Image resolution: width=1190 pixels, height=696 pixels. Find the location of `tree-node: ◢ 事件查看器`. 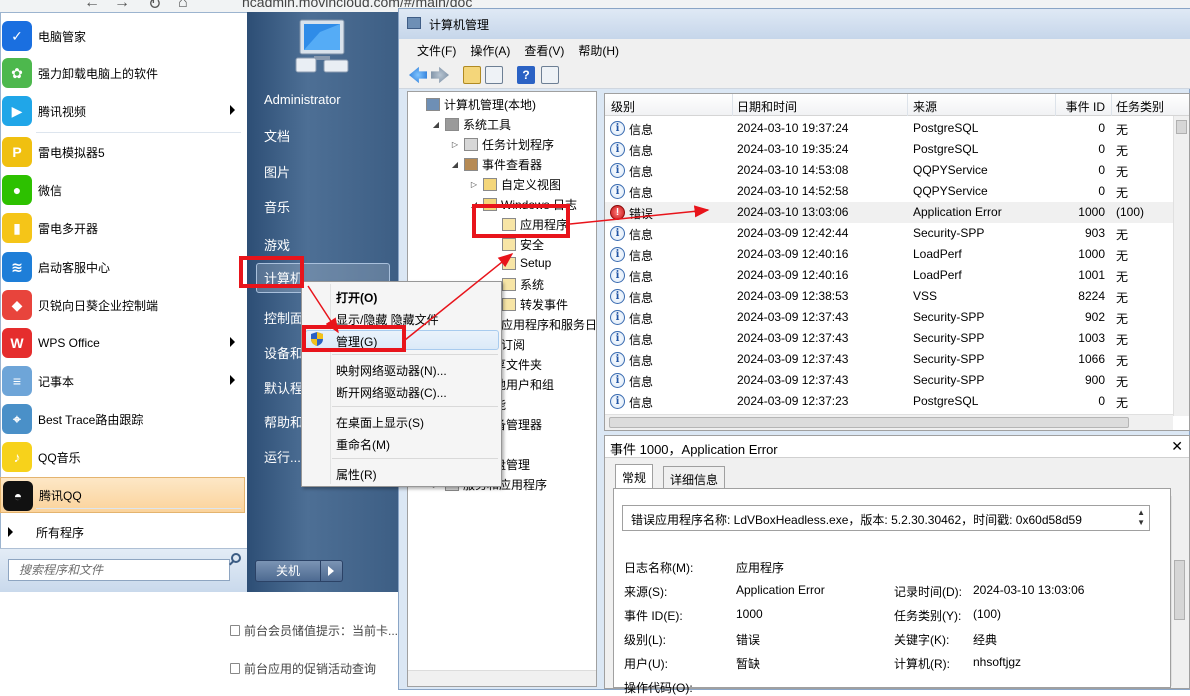

tree-node: ◢ 事件查看器 is located at coordinates (496, 164).